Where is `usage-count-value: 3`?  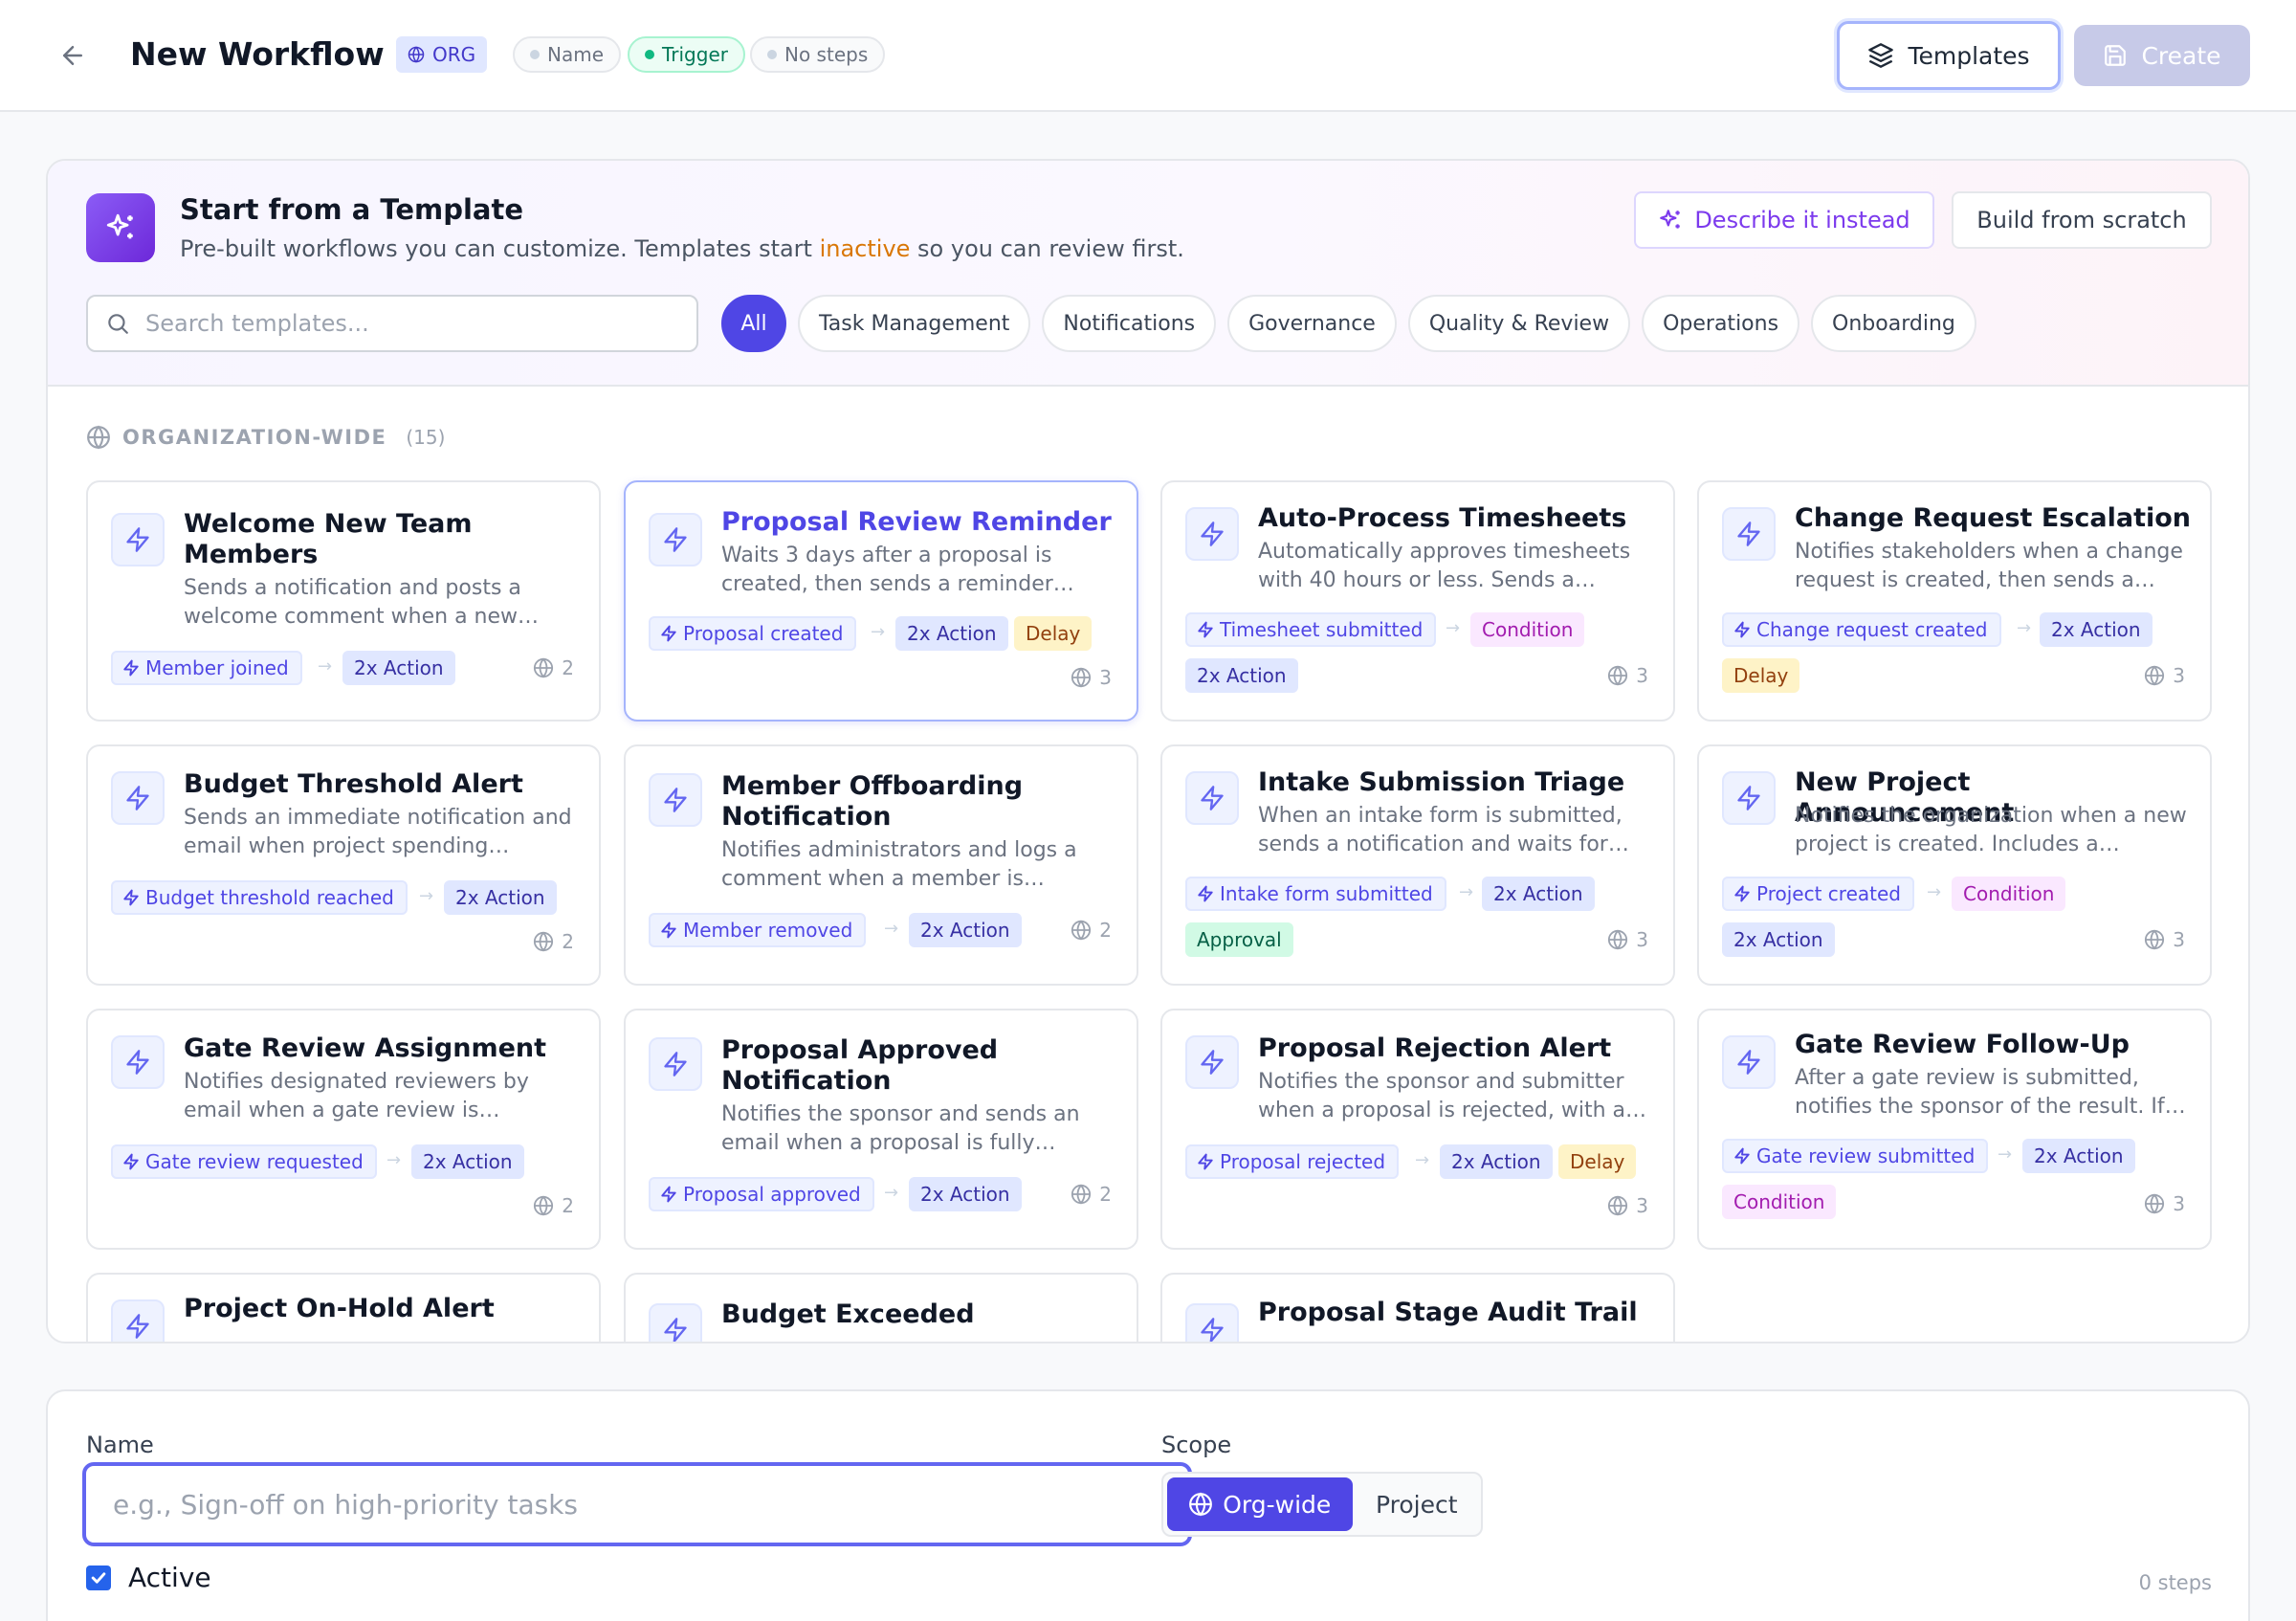 usage-count-value: 3 is located at coordinates (1642, 1205).